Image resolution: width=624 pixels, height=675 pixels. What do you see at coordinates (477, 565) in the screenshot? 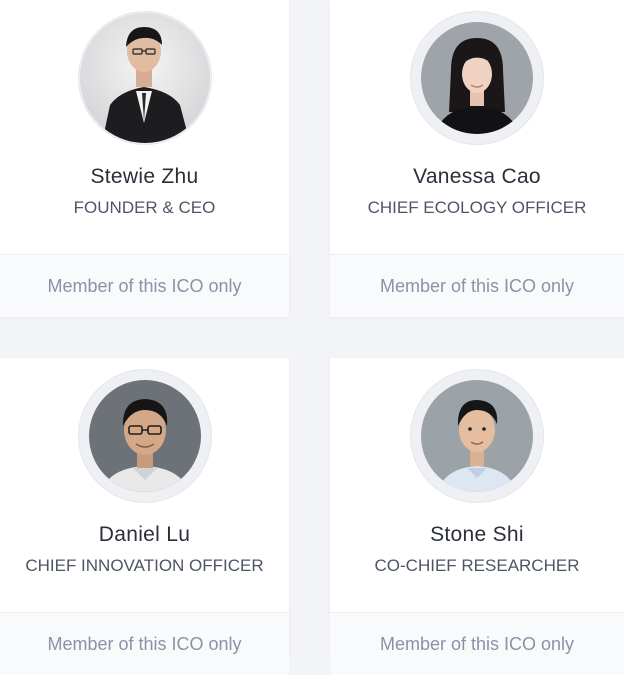
I see `member-role: CO-CHIEF RESEARCHER` at bounding box center [477, 565].